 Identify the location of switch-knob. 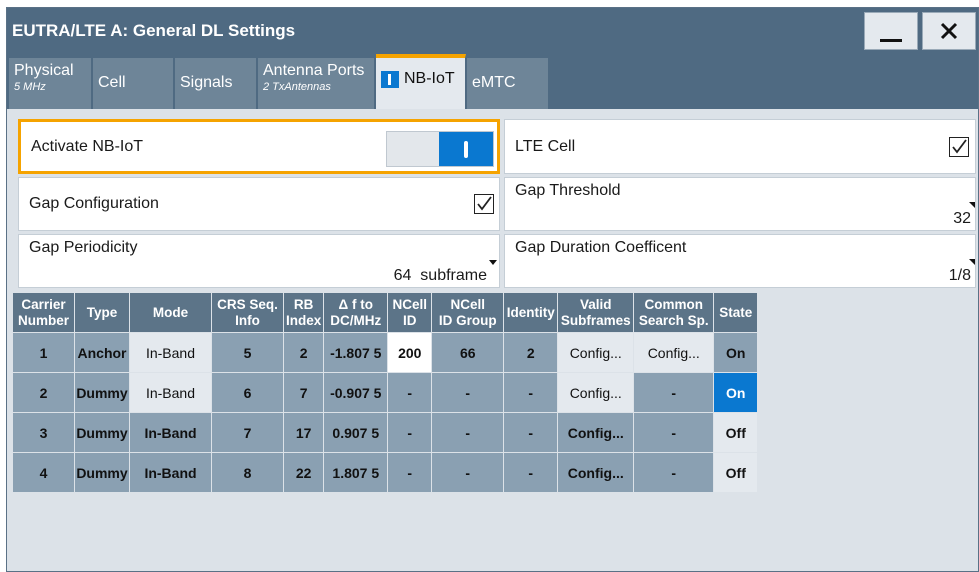
(466, 149).